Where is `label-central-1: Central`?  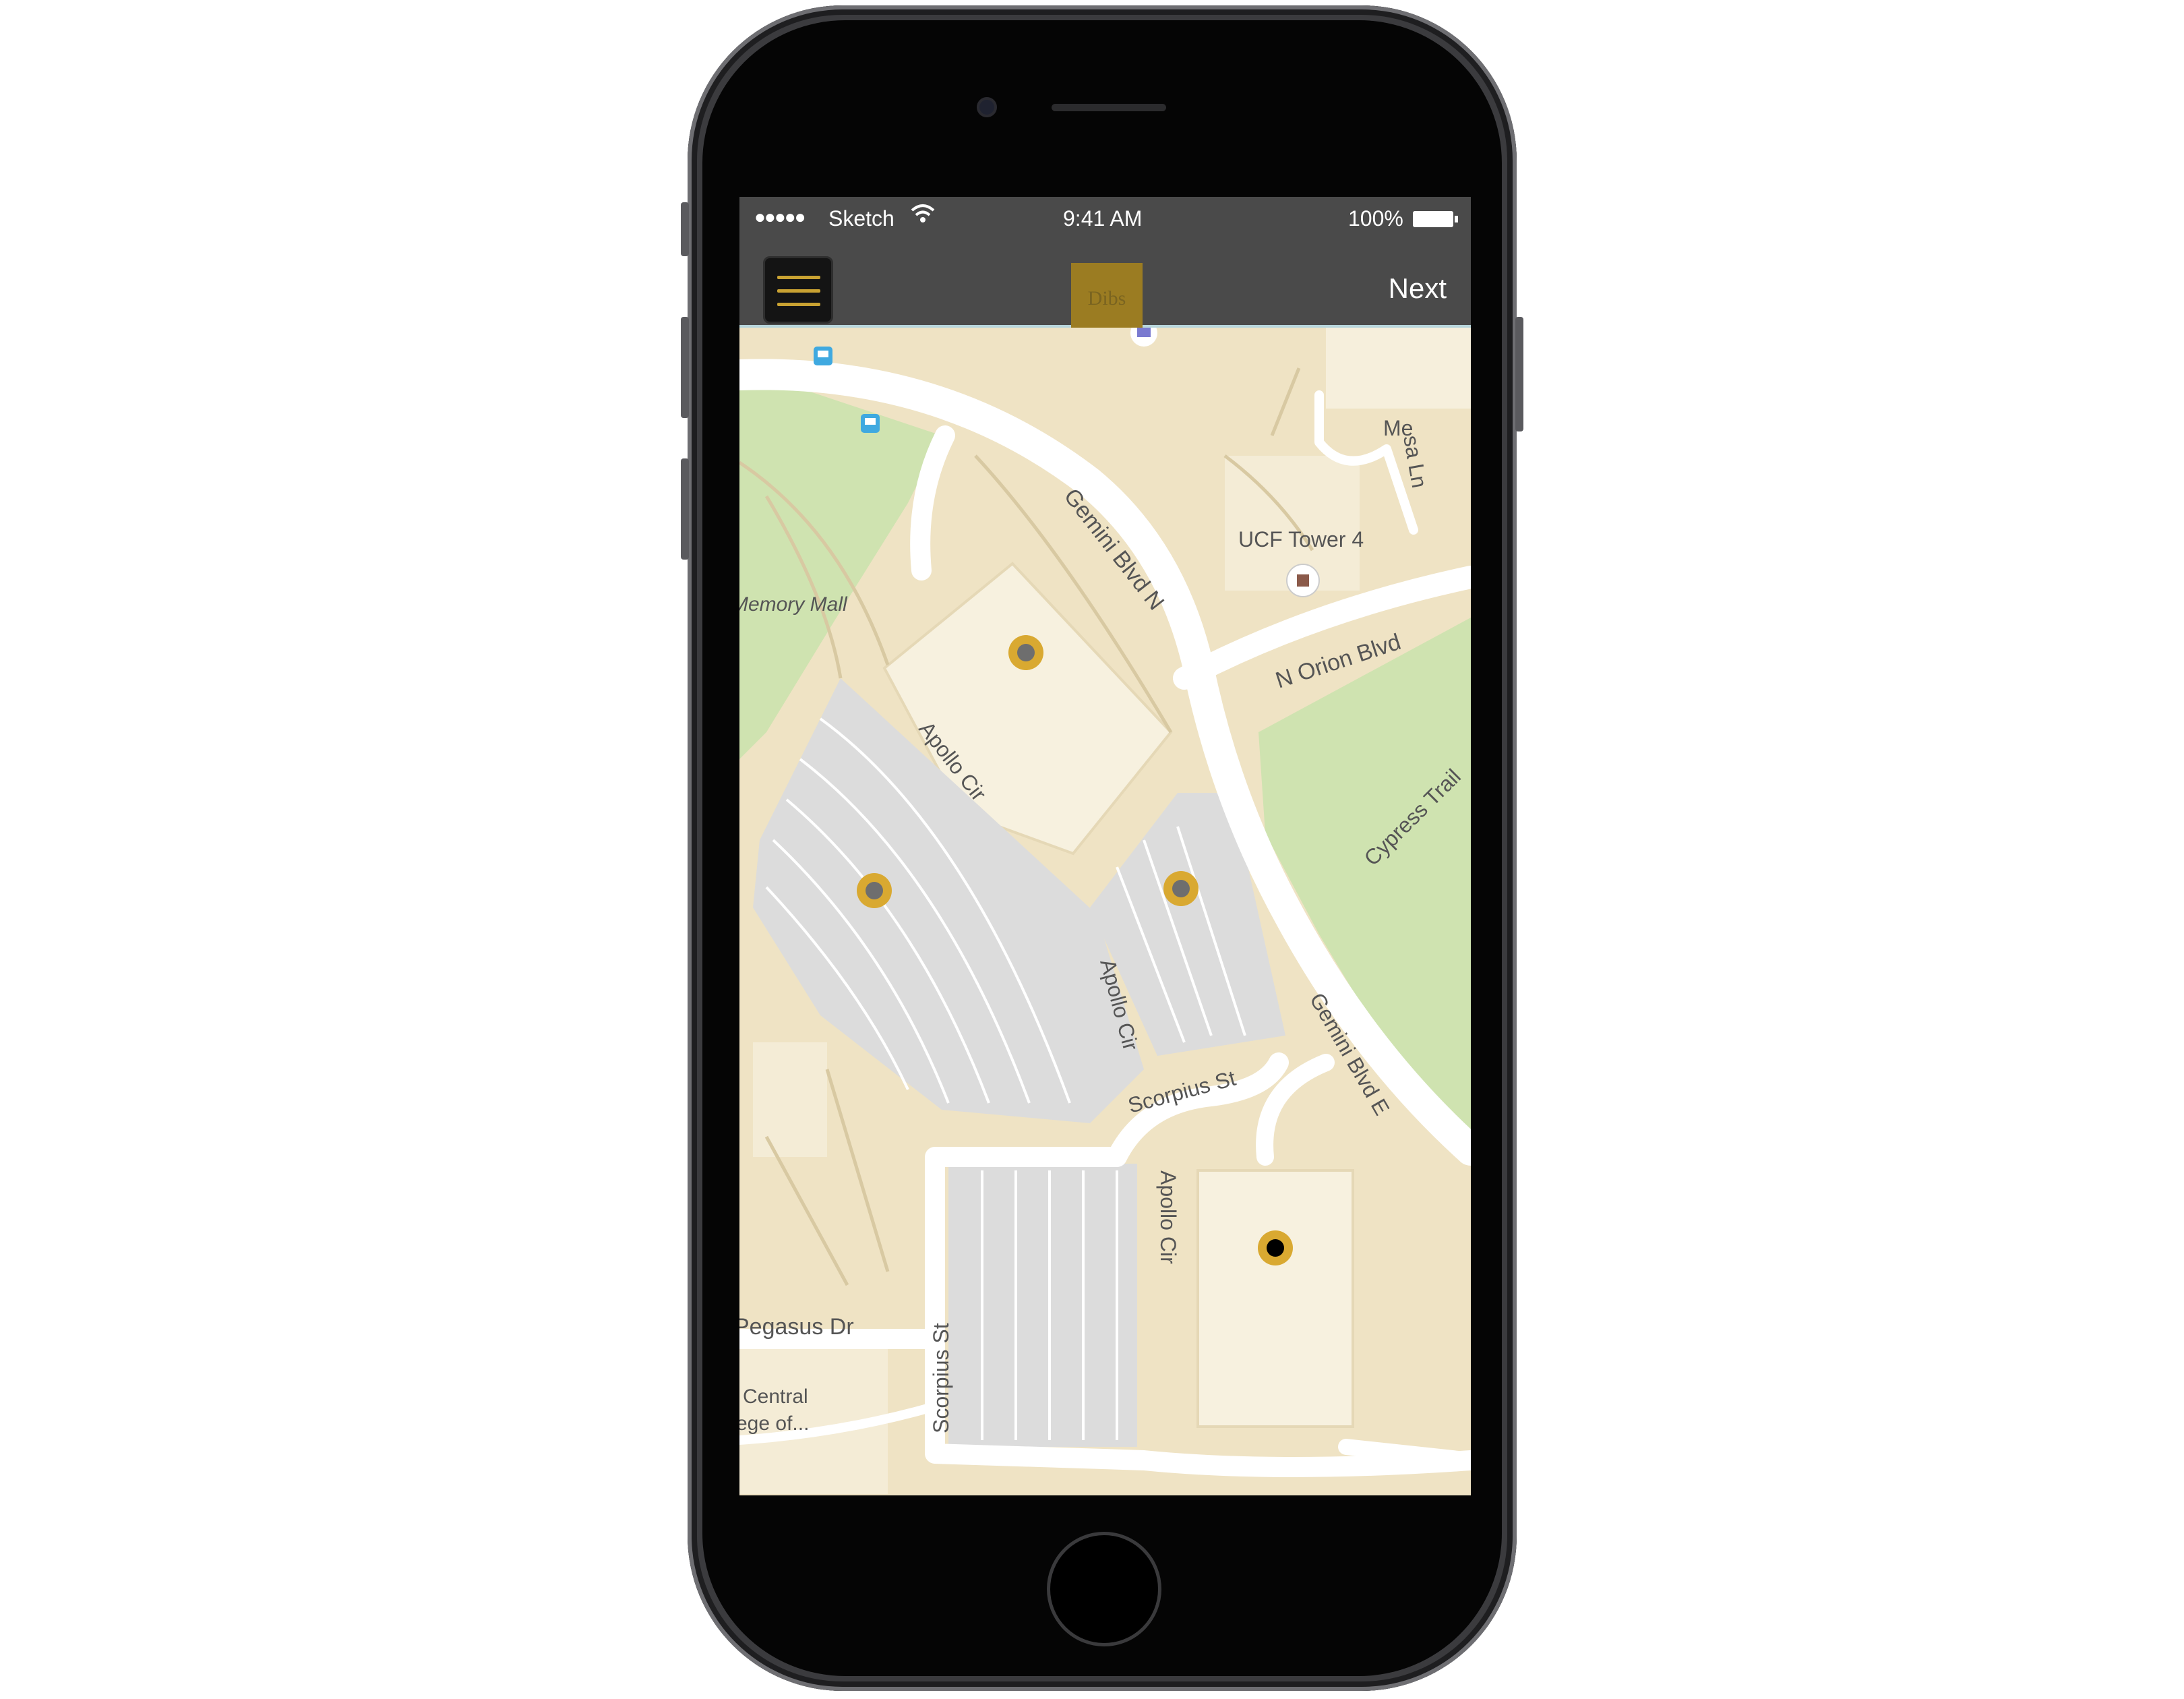
label-central-1: Central is located at coordinates (775, 1396).